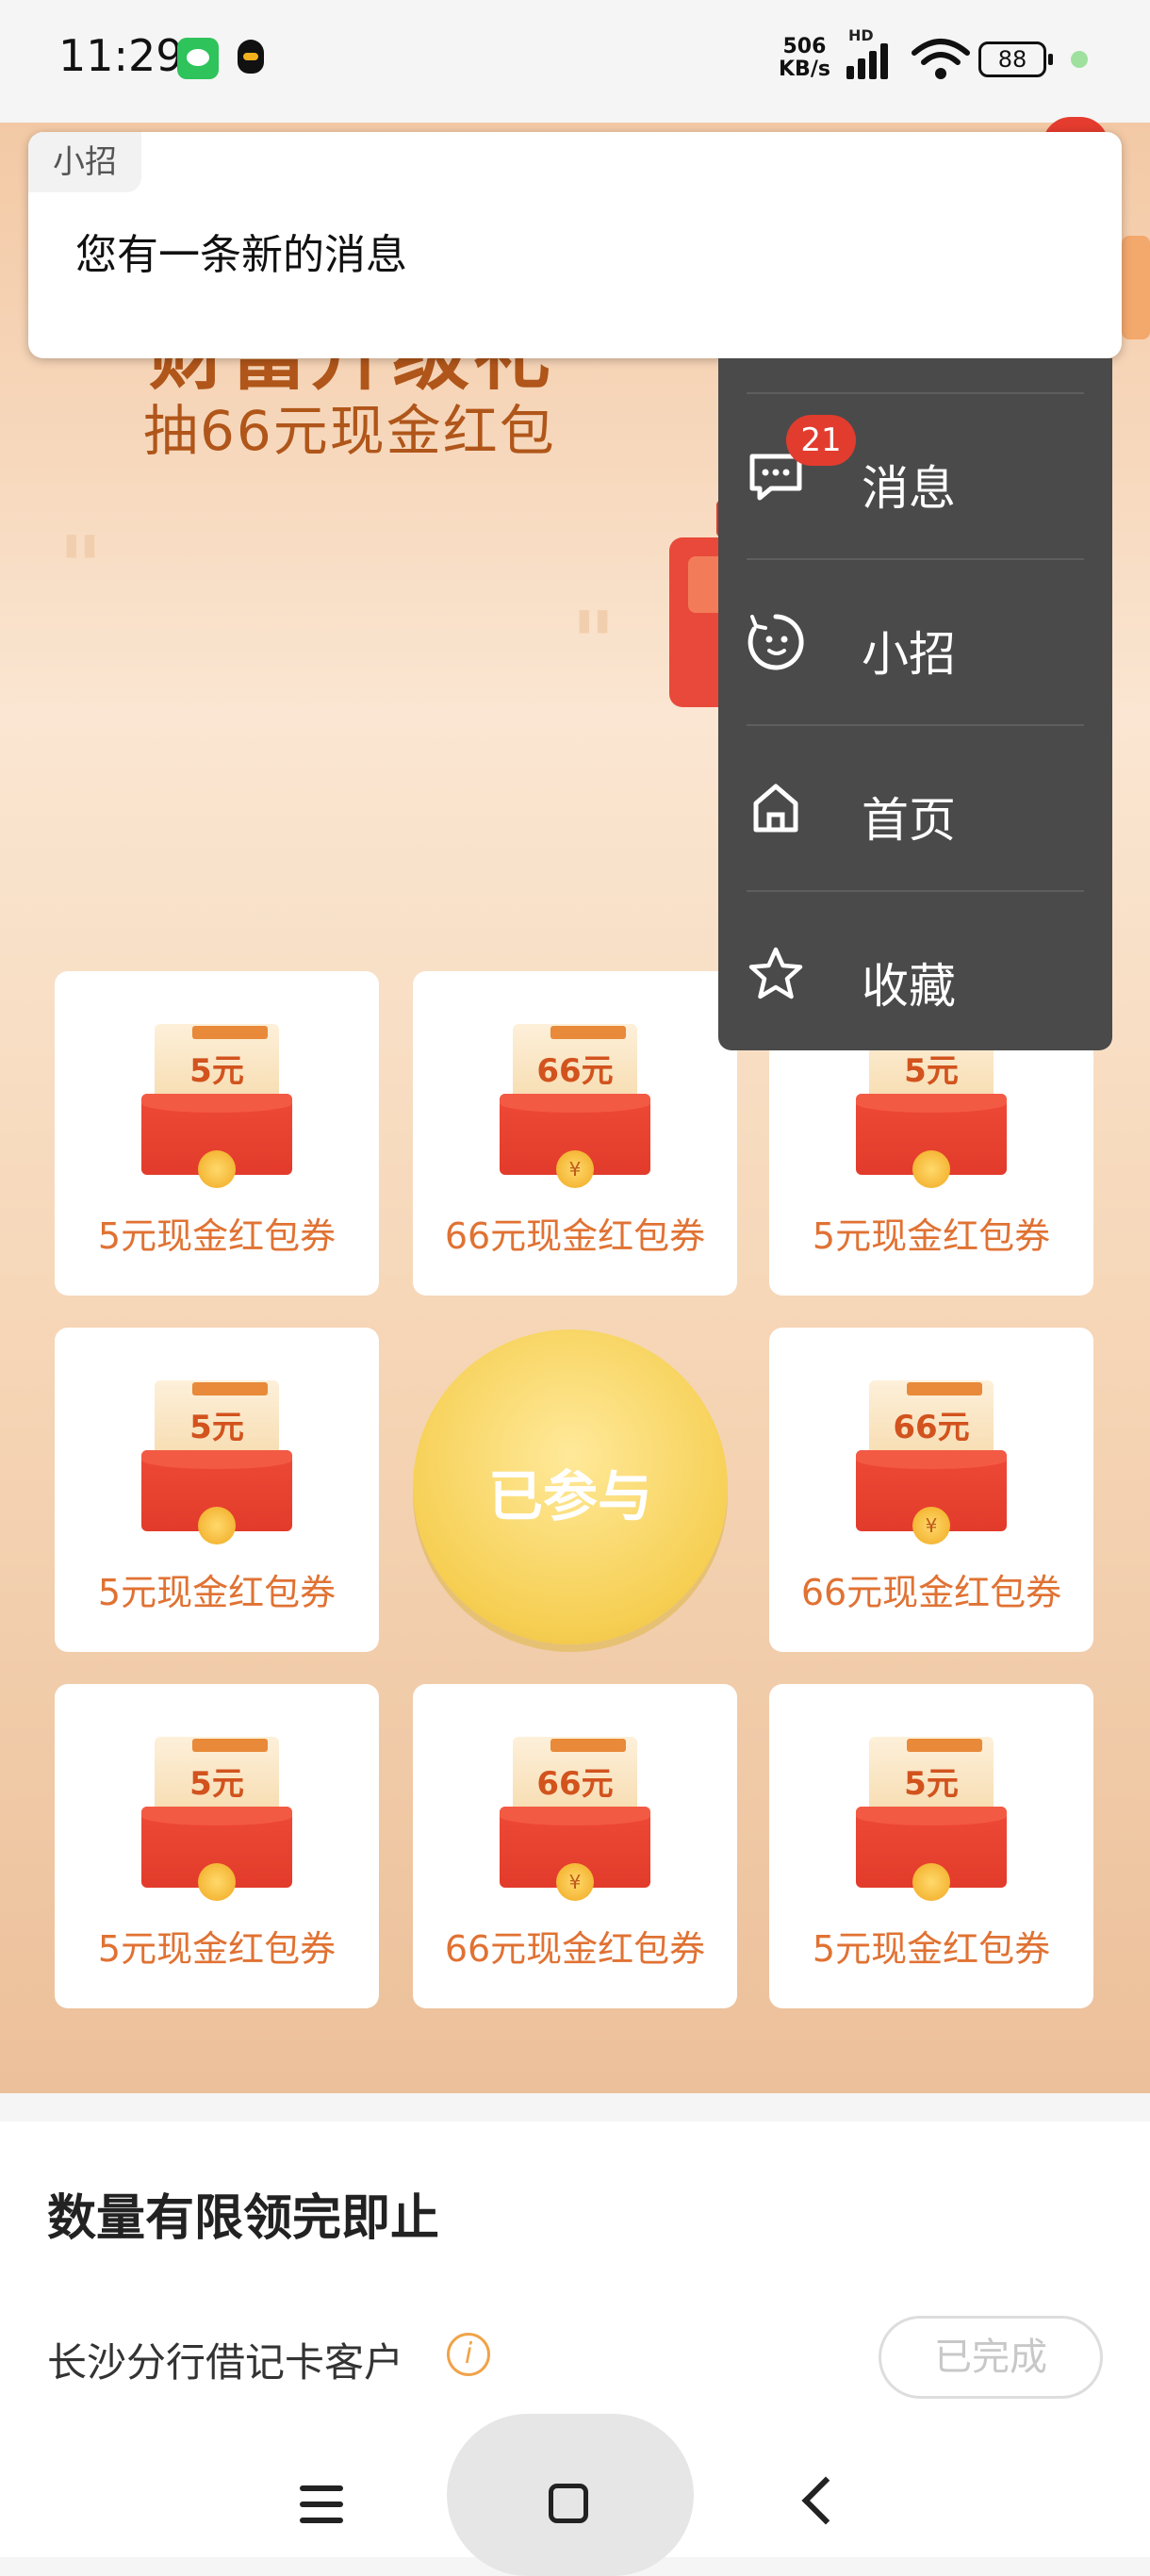  Describe the element at coordinates (909, 488) in the screenshot. I see `menu-label: 消息` at that location.